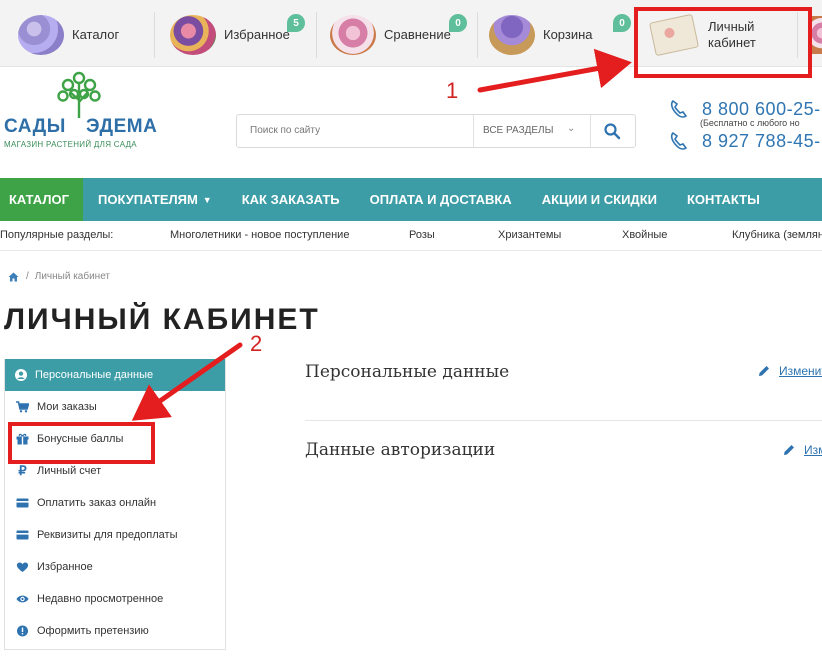  I want to click on logo-brand: САДЫ ЭДЕМА, so click(81, 127).